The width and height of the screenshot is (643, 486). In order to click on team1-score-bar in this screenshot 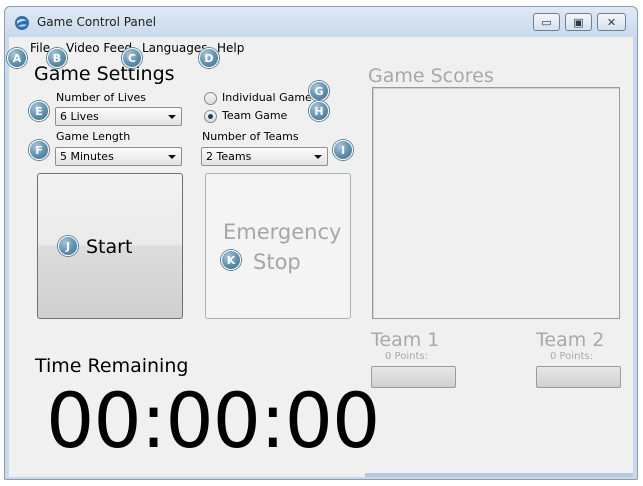, I will do `click(413, 377)`.